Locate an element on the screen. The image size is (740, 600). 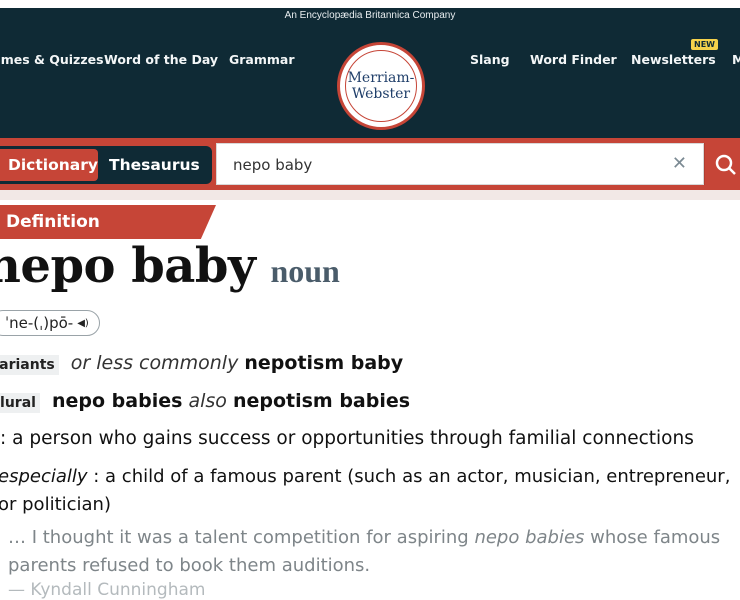
pronunciation-button: ˈne-(ˌ)pō- ◀) is located at coordinates (50, 323).